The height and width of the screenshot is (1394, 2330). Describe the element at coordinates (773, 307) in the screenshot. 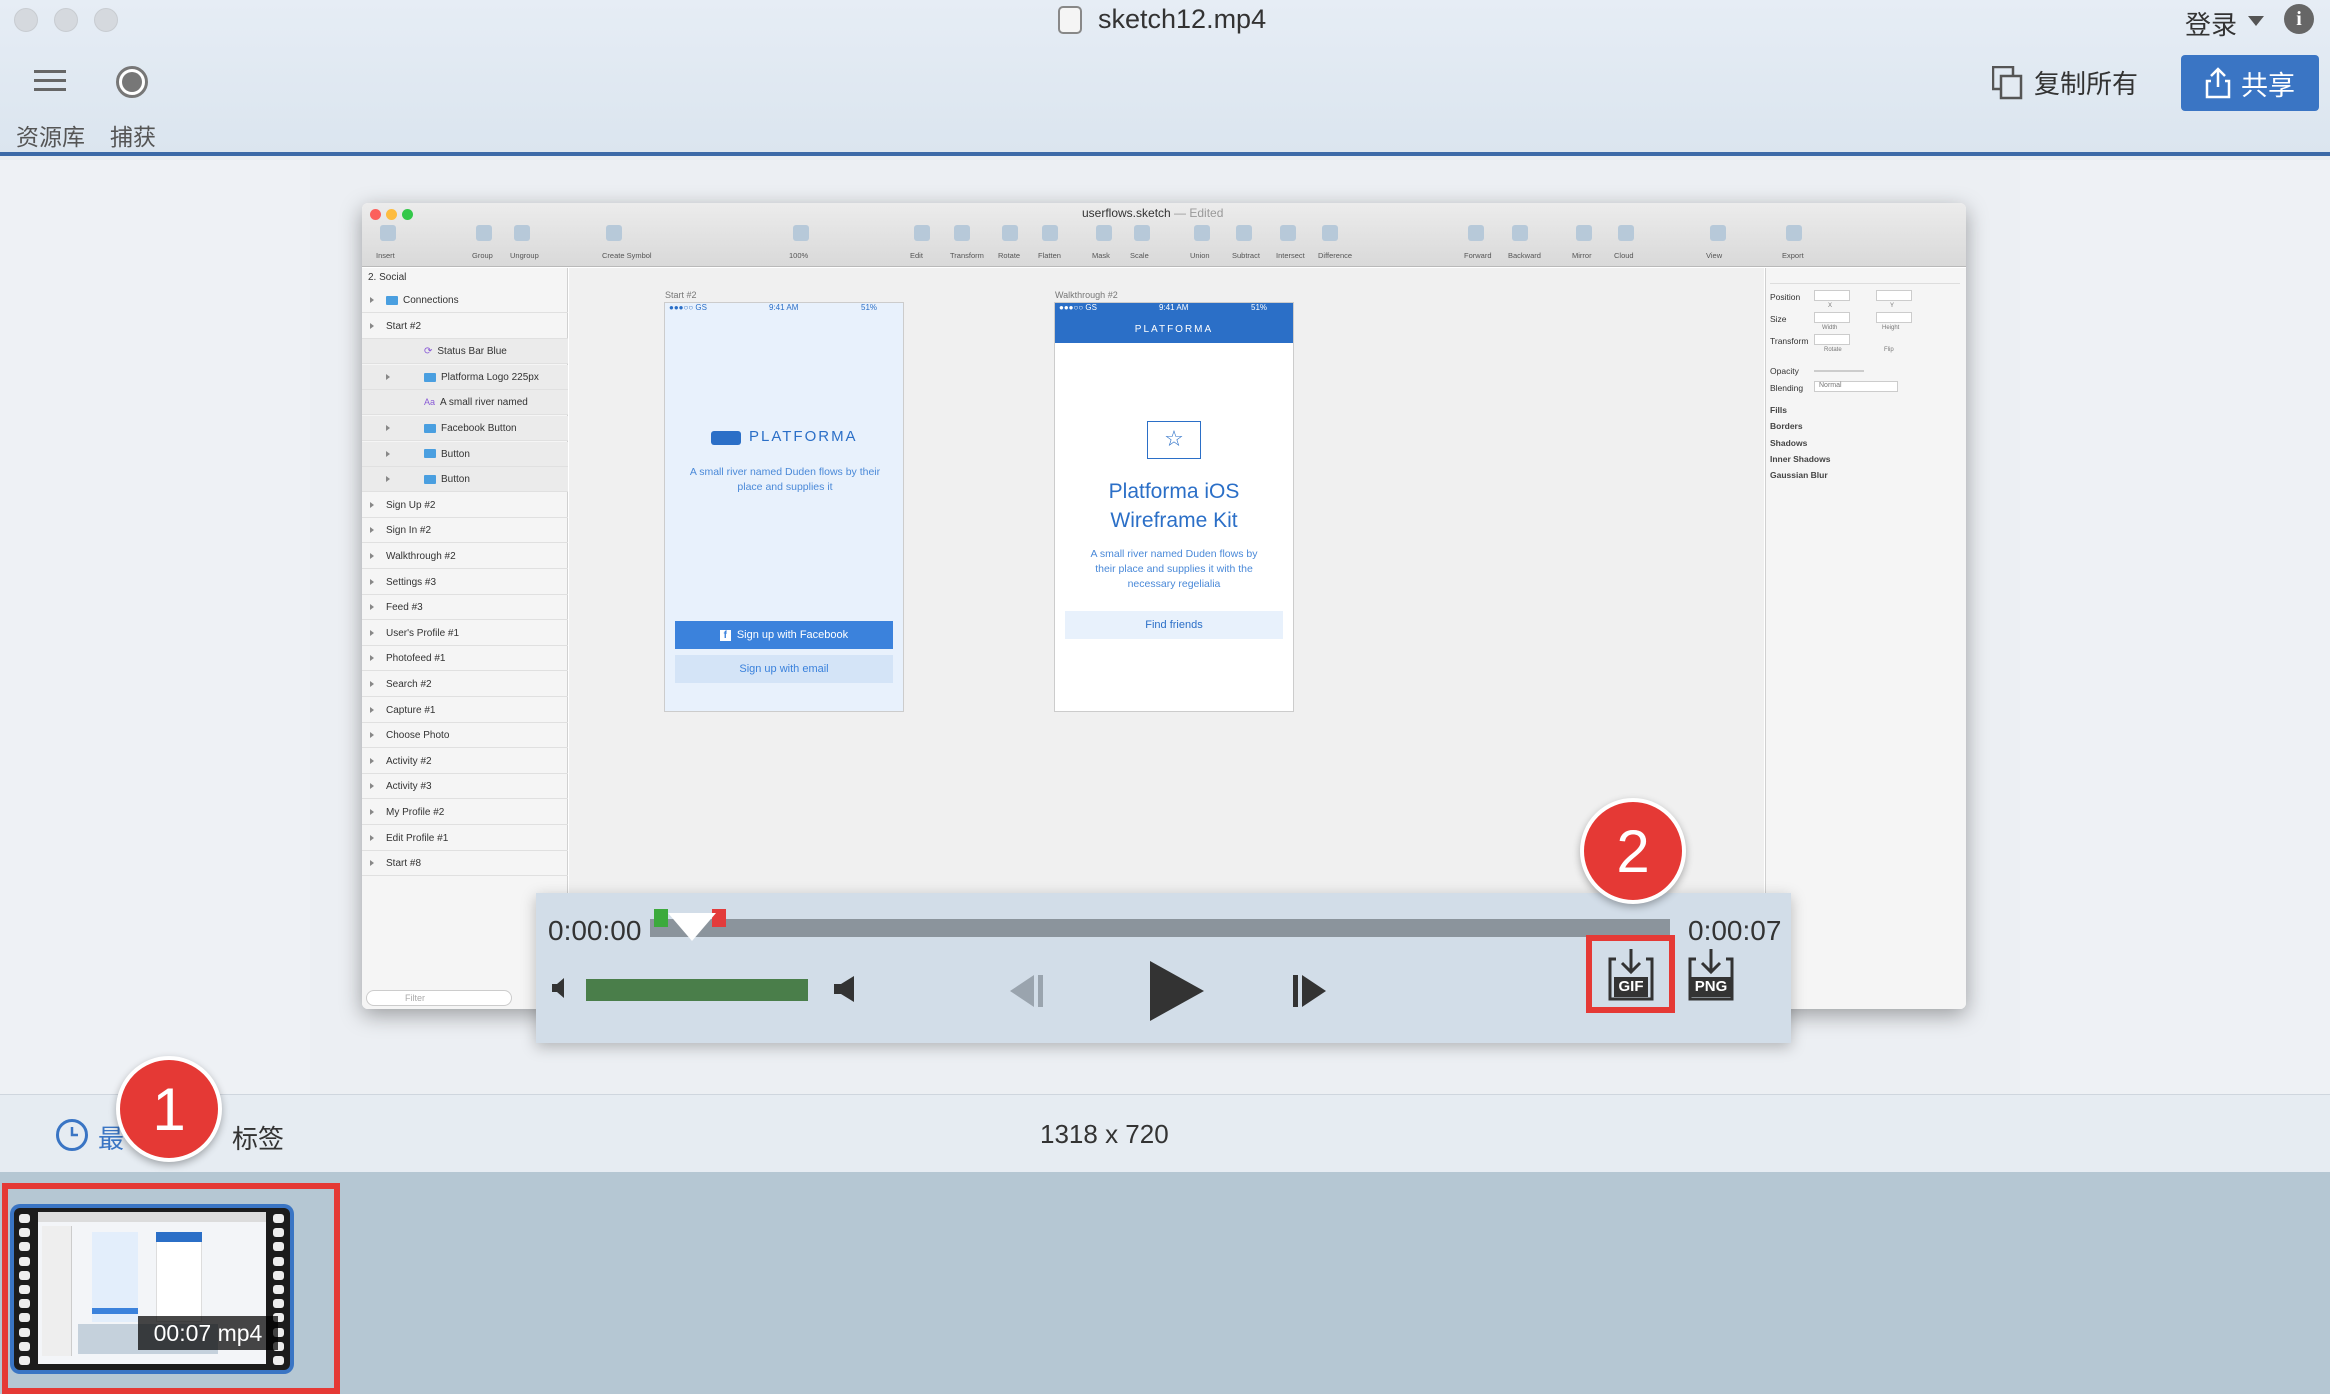

I see `status-bar: ●●●○○ GS 9:41 AM 51%` at that location.